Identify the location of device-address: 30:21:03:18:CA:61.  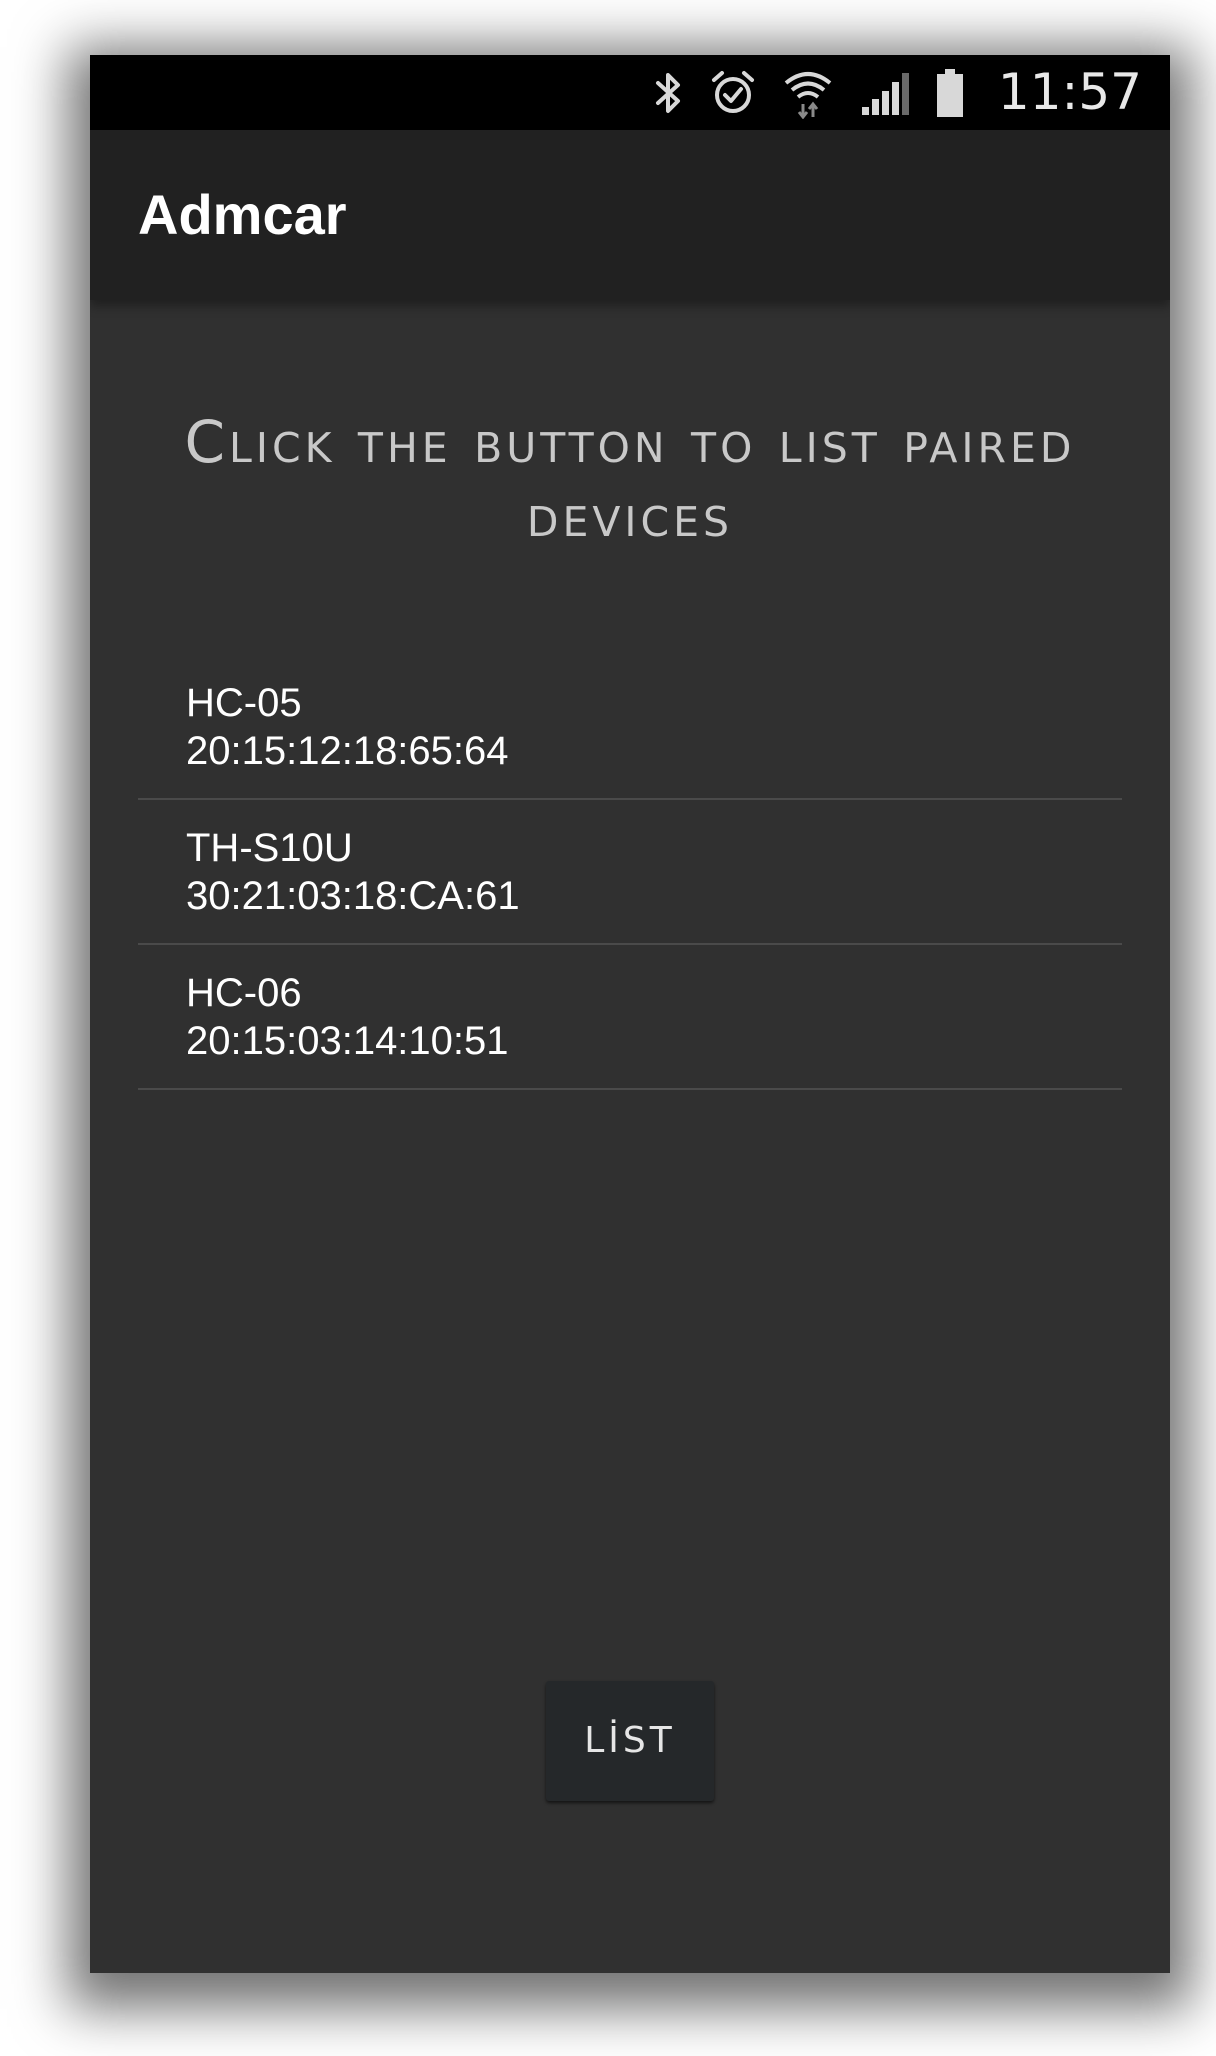
(353, 895).